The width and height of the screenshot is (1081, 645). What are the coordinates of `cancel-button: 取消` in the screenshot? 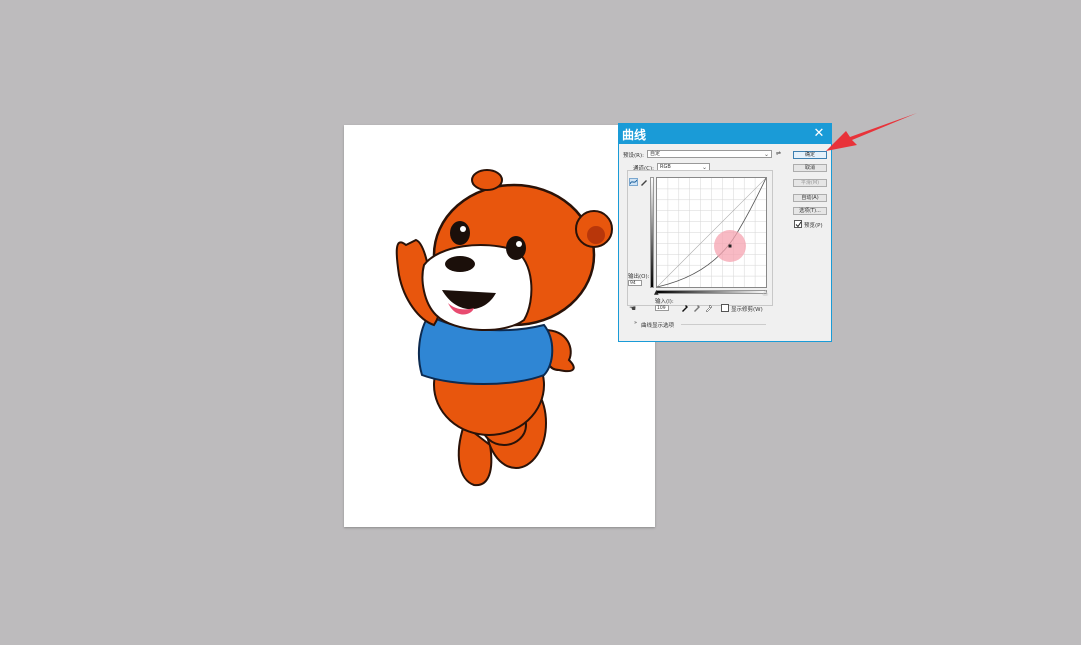 It's located at (810, 168).